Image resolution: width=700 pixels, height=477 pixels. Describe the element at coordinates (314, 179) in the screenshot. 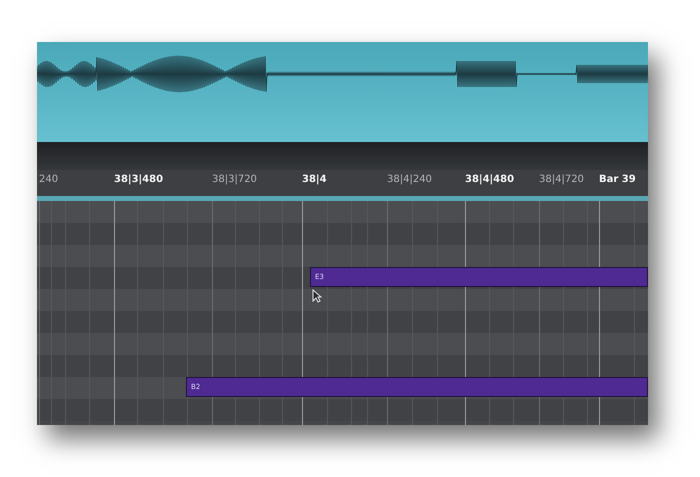

I see `ruler-label: 38|4` at that location.